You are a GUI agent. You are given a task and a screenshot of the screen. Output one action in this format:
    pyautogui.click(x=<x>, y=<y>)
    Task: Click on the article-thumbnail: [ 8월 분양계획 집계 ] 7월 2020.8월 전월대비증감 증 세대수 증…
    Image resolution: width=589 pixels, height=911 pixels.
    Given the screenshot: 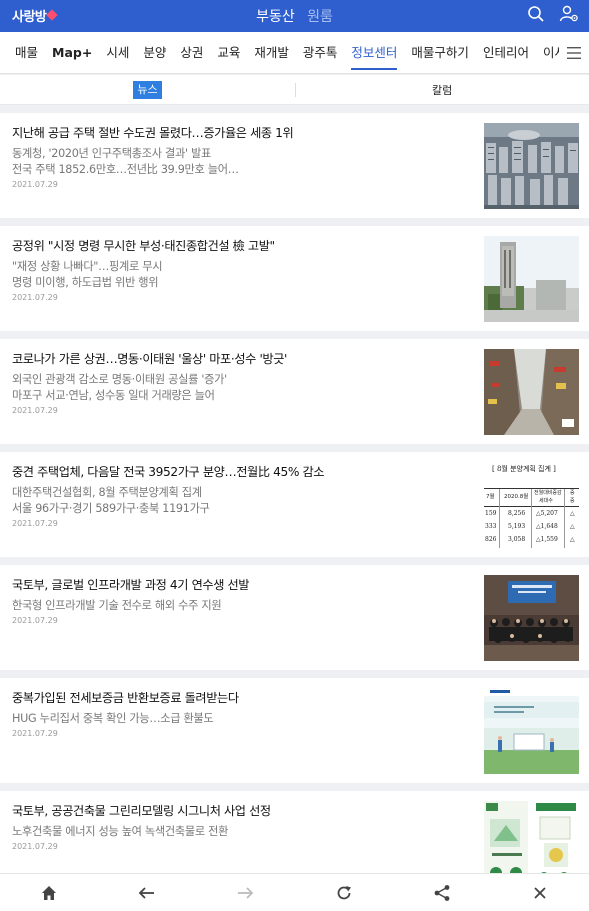 What is the action you would take?
    pyautogui.click(x=531, y=505)
    